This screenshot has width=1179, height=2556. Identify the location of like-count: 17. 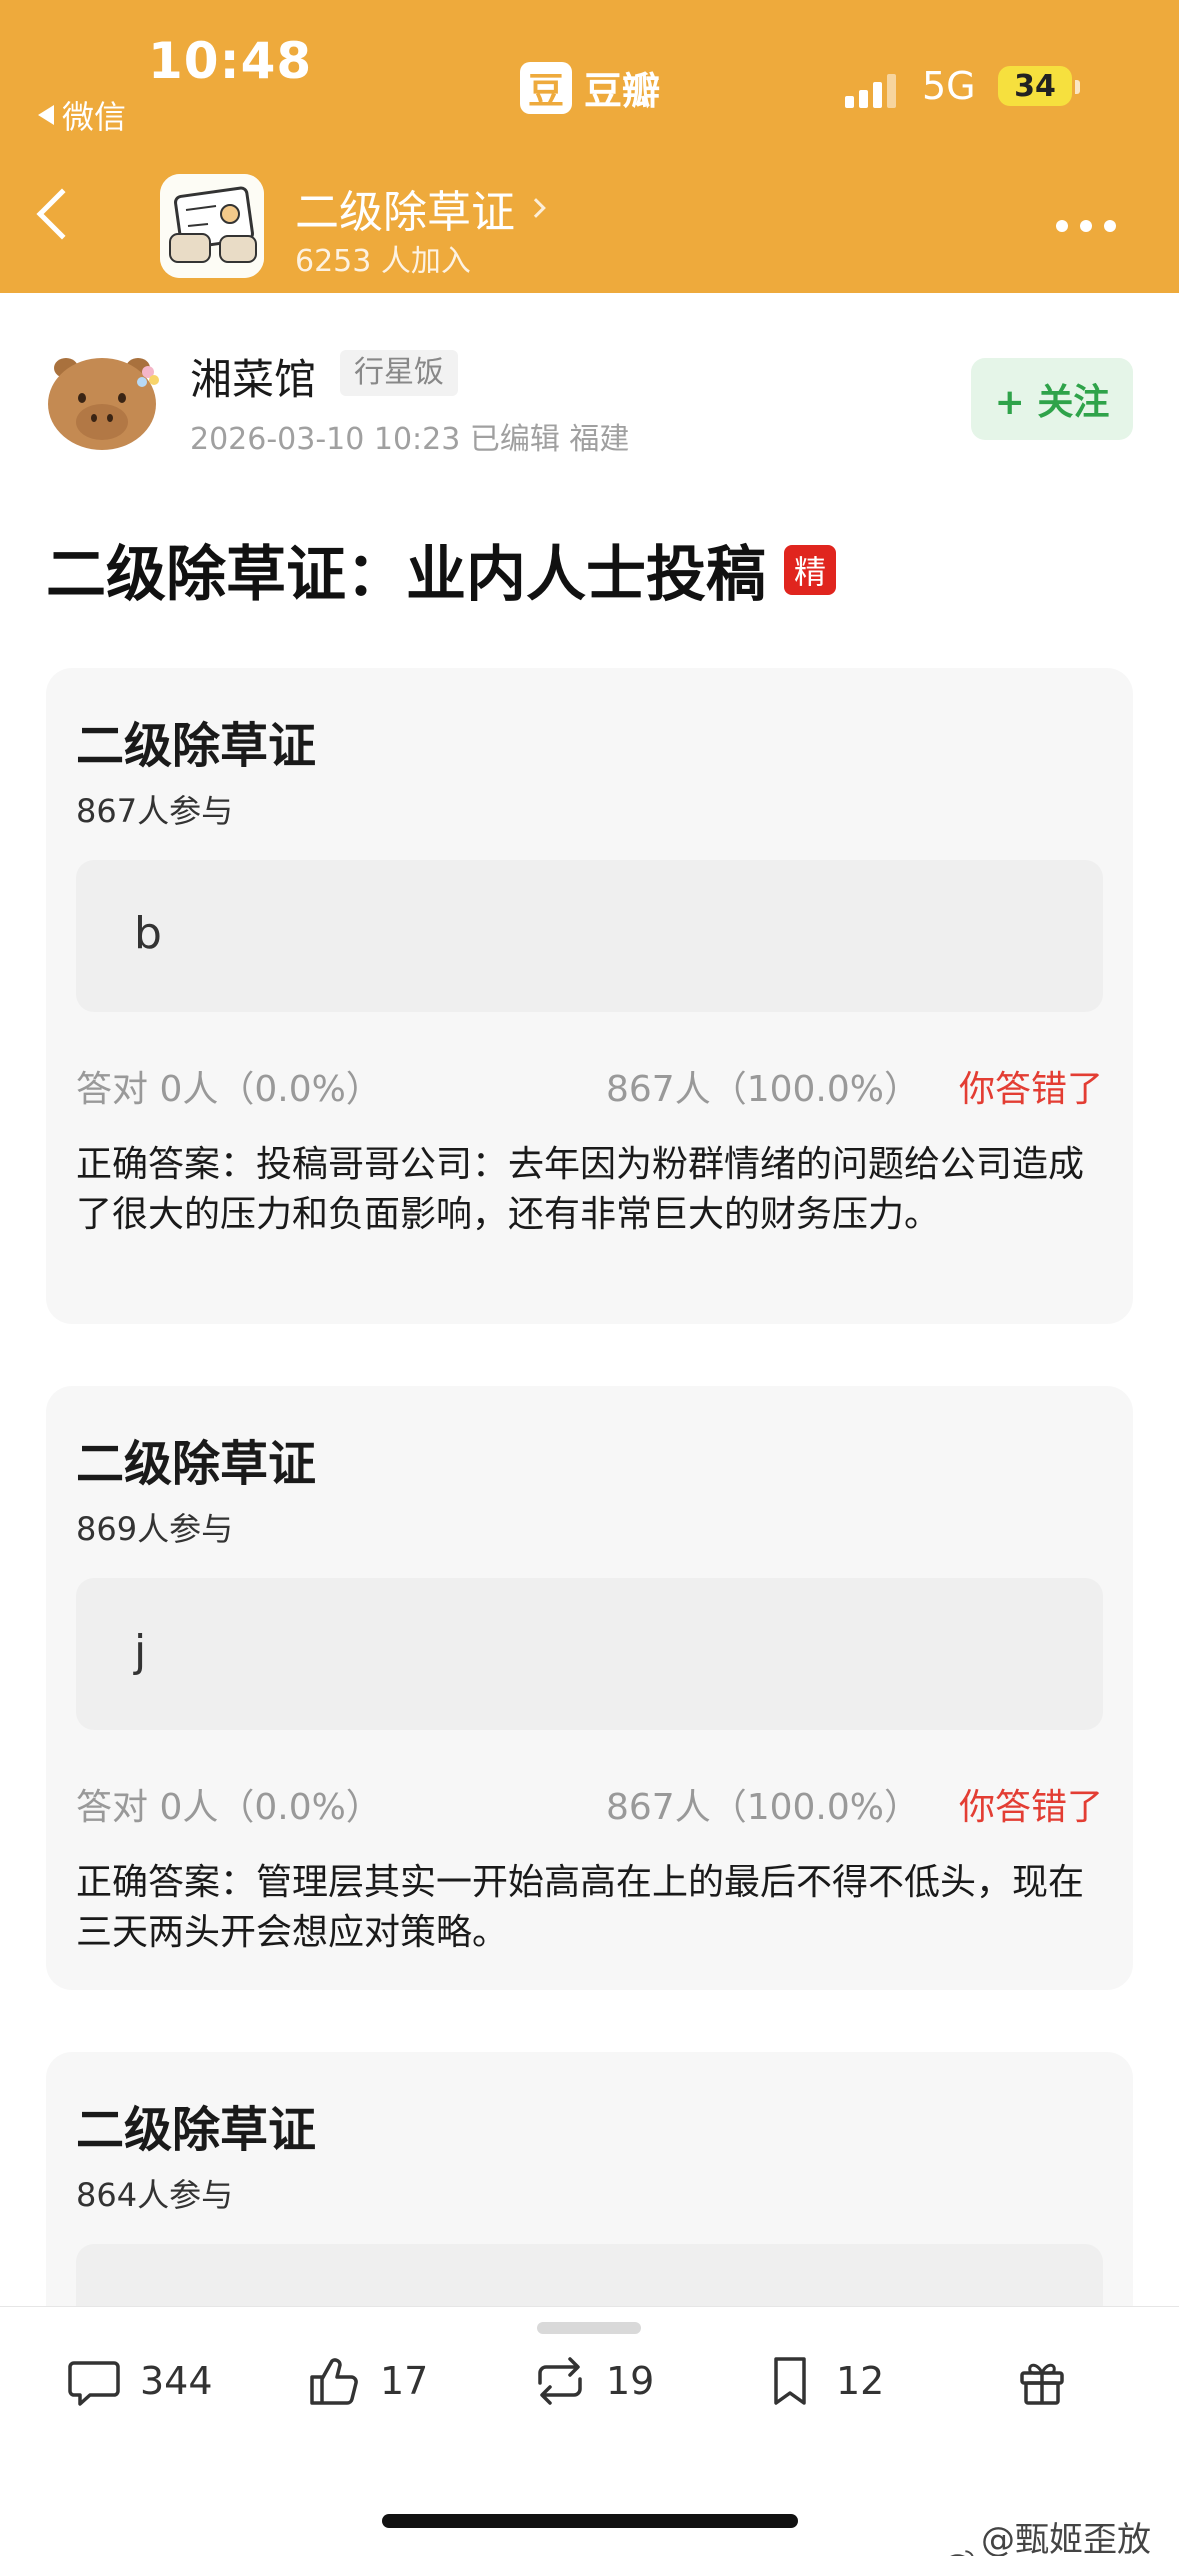
(404, 2381).